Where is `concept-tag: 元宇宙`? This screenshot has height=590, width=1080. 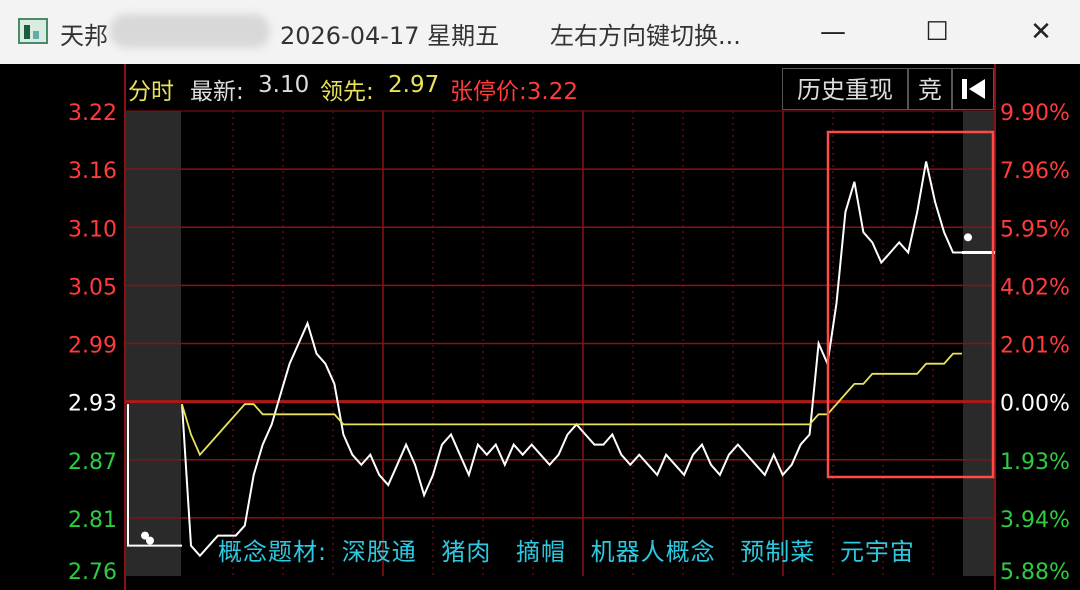 concept-tag: 元宇宙 is located at coordinates (877, 552).